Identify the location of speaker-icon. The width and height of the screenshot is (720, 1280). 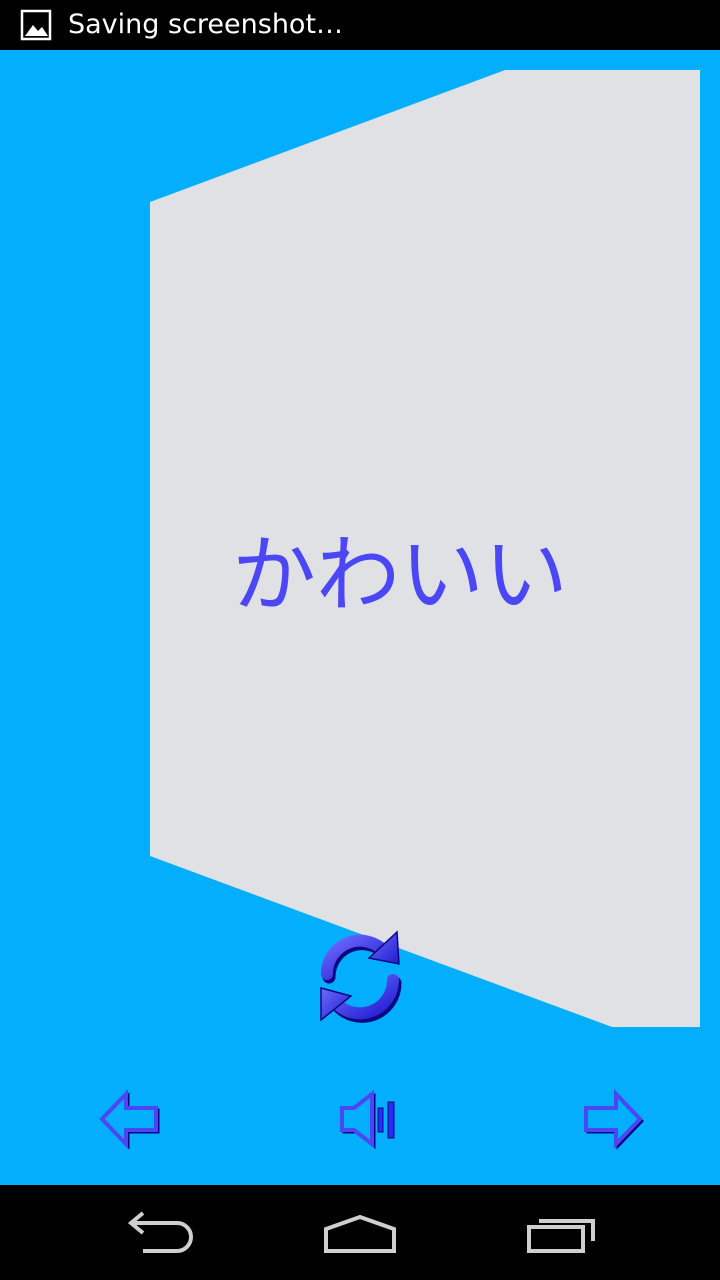
(367, 1119).